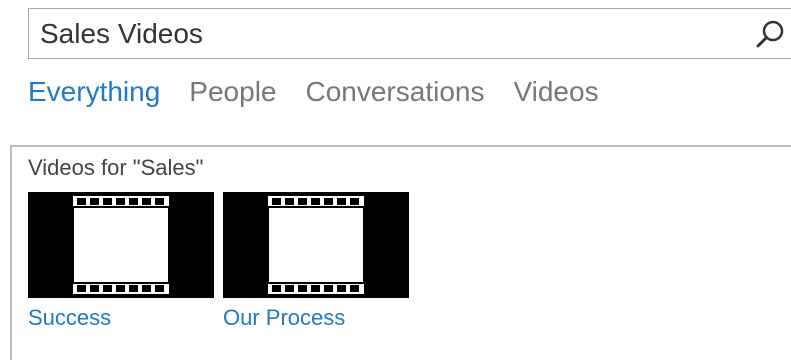  What do you see at coordinates (379, 33) in the screenshot?
I see `search-input` at bounding box center [379, 33].